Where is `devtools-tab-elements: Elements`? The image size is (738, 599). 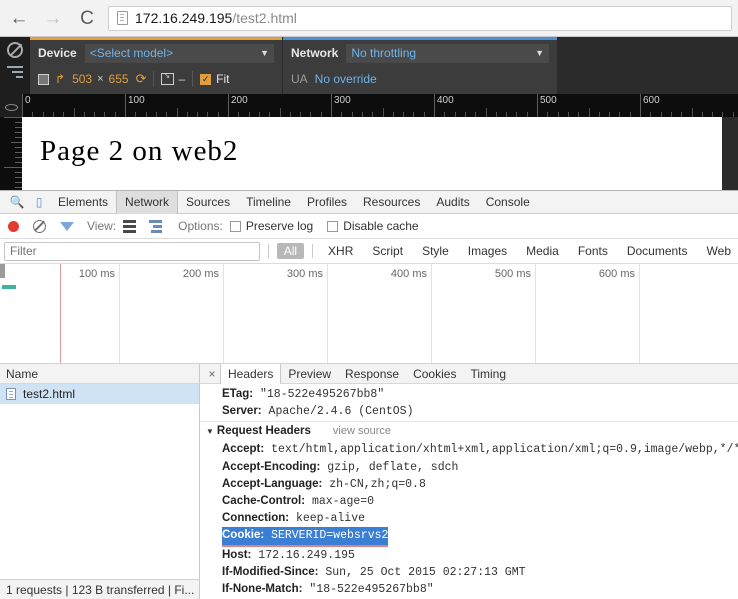
devtools-tab-elements: Elements is located at coordinates (83, 202).